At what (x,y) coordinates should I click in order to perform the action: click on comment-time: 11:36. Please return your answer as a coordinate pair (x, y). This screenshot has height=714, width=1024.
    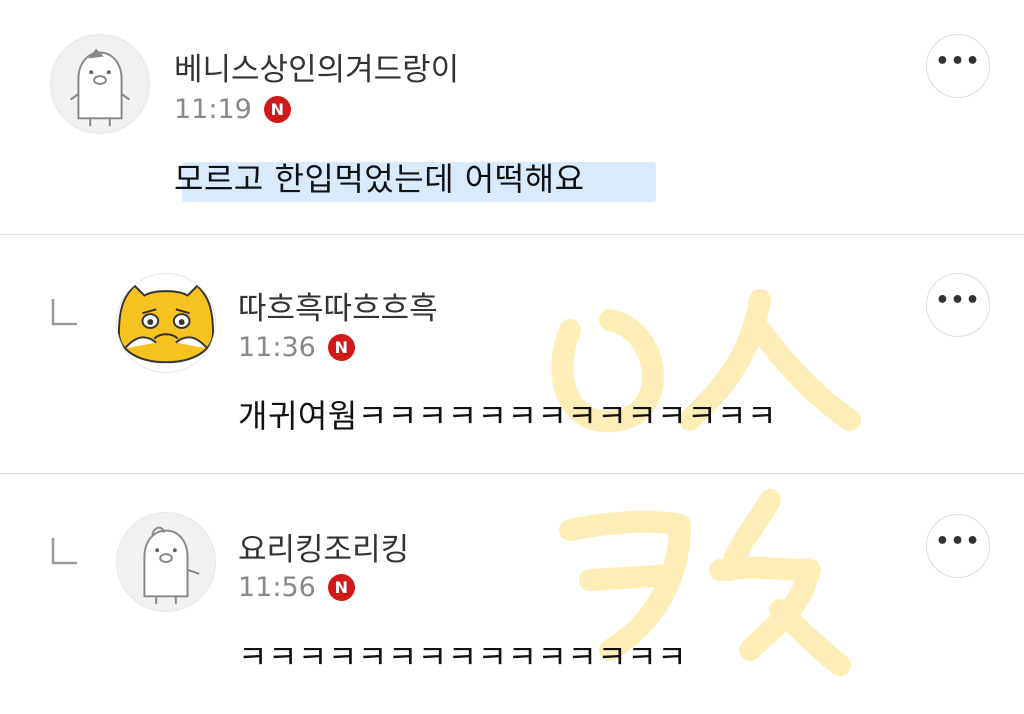
    Looking at the image, I should click on (277, 347).